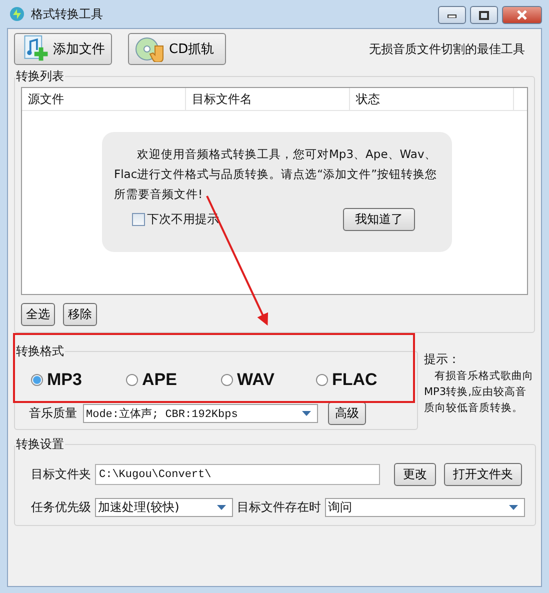 Image resolution: width=549 pixels, height=593 pixels. I want to click on add-file-button: 添加文件, so click(63, 49).